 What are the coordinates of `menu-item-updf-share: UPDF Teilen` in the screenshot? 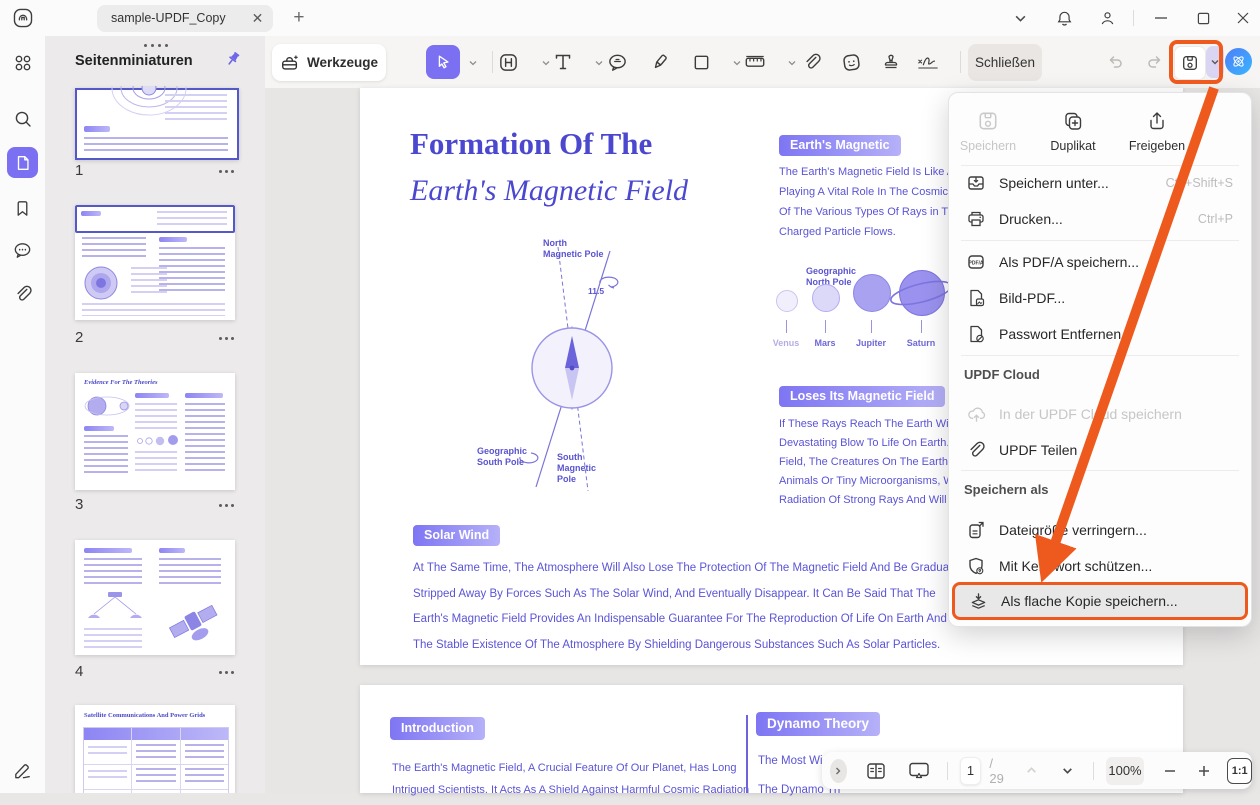 It's located at (1100, 450).